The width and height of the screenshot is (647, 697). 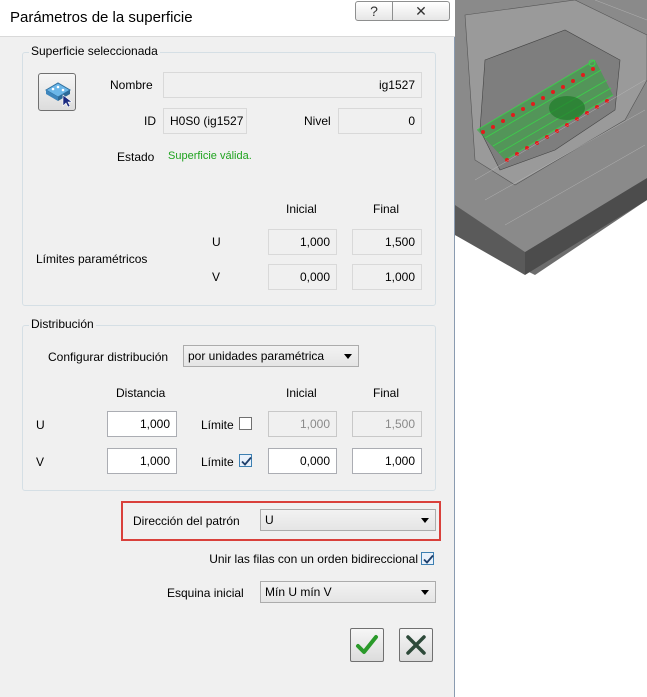 I want to click on distribution-final-header: Final, so click(x=386, y=393).